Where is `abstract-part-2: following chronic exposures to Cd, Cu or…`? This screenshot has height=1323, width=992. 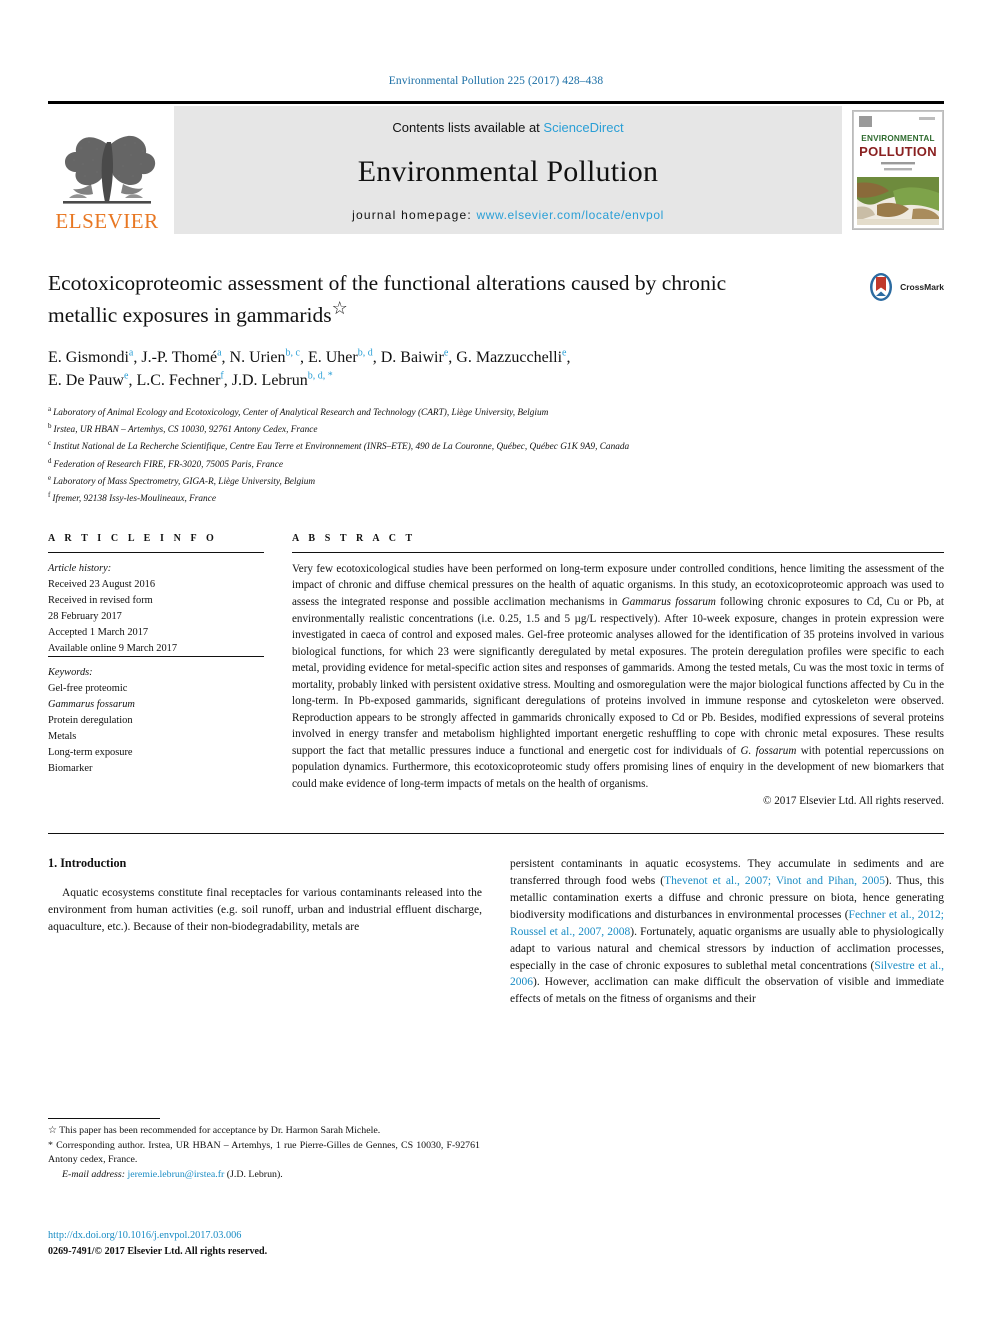 abstract-part-2: following chronic exposures to Cd, Cu or… is located at coordinates (618, 676).